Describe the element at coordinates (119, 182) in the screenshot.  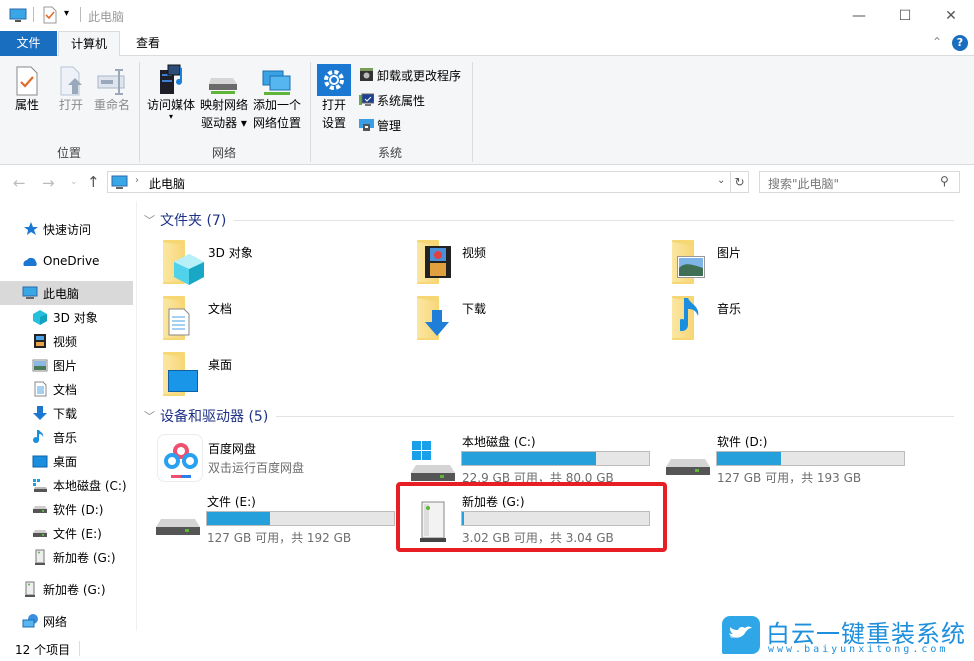
I see `computer-icon` at that location.